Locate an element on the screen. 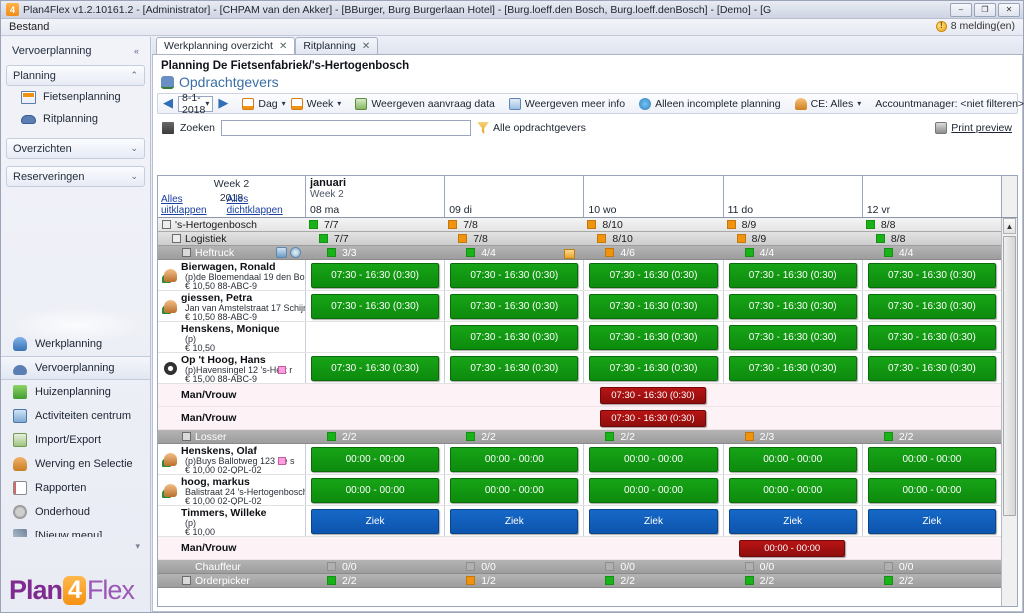  group-count-cell: 7/8 is located at coordinates (513, 239).